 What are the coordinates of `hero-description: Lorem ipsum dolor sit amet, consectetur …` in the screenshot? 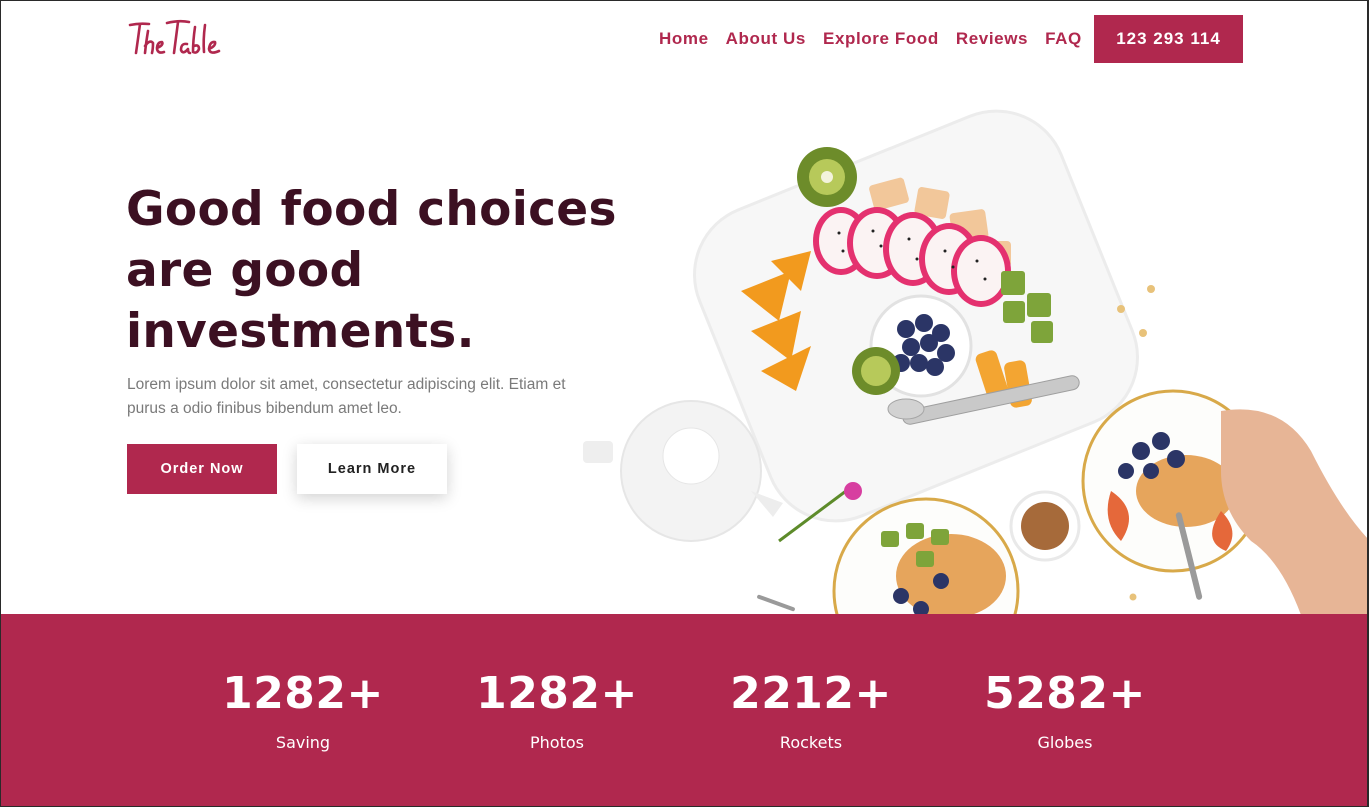 It's located at (346, 396).